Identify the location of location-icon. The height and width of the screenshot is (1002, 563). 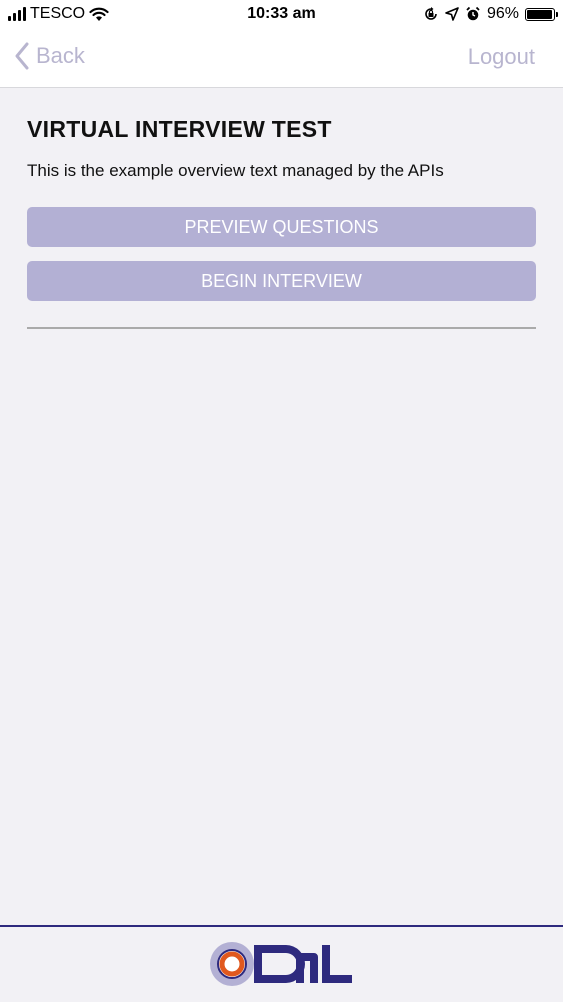
(452, 14).